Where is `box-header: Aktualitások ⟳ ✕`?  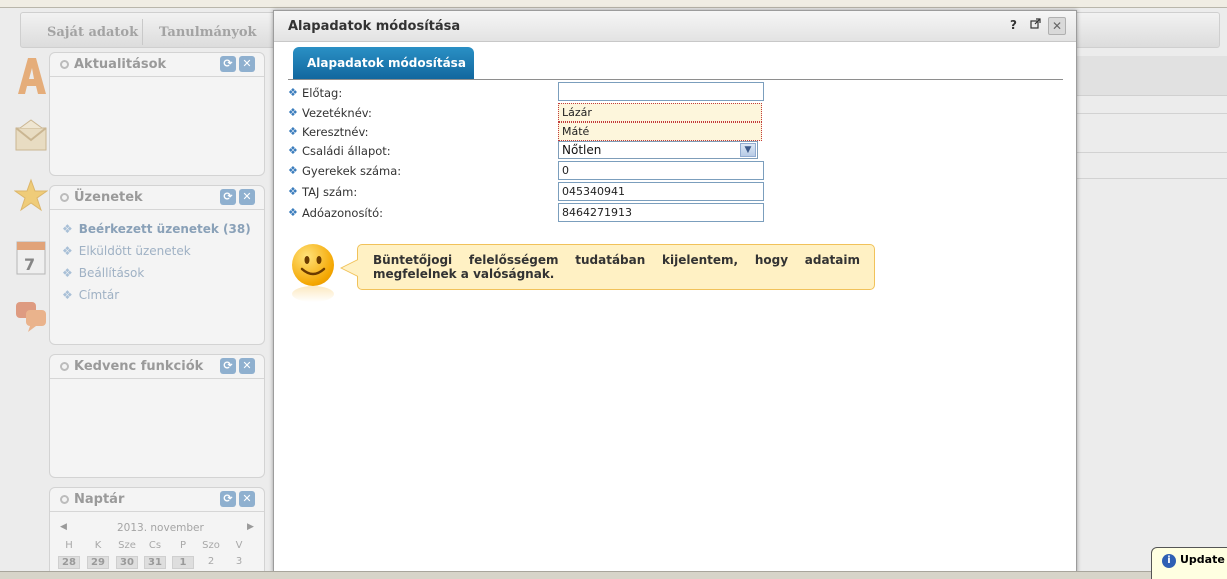 box-header: Aktualitások ⟳ ✕ is located at coordinates (157, 65).